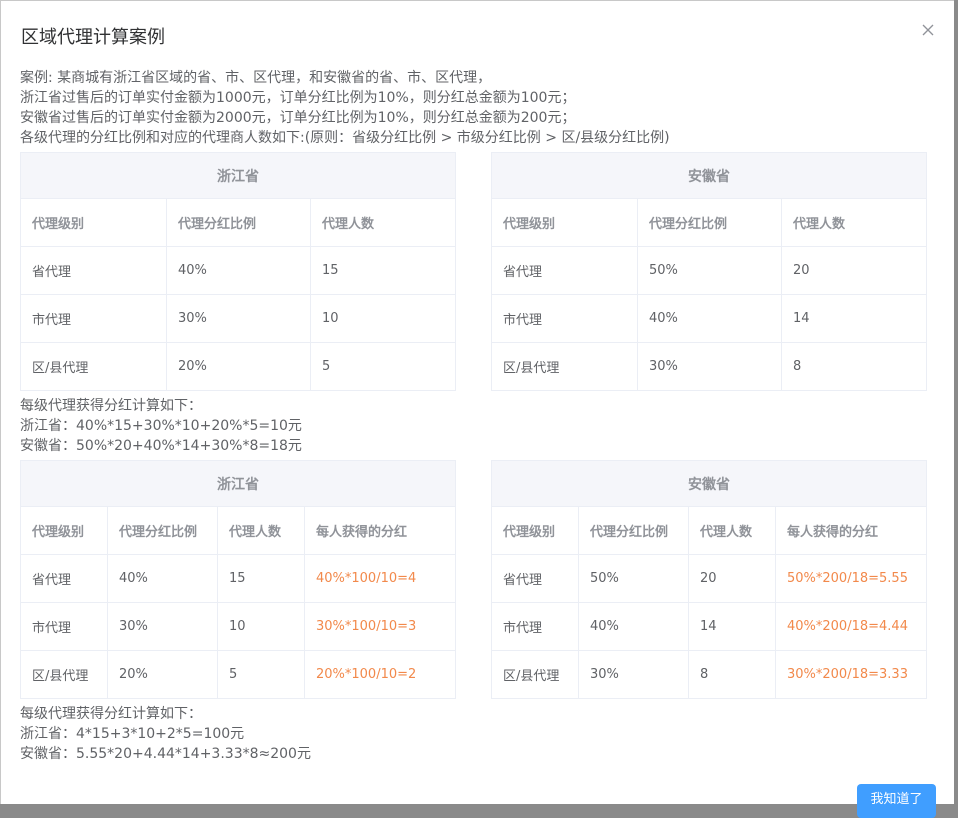 The width and height of the screenshot is (958, 818). Describe the element at coordinates (851, 626) in the screenshot. I see `dividend-formula: 40%*200/18=4.44` at that location.